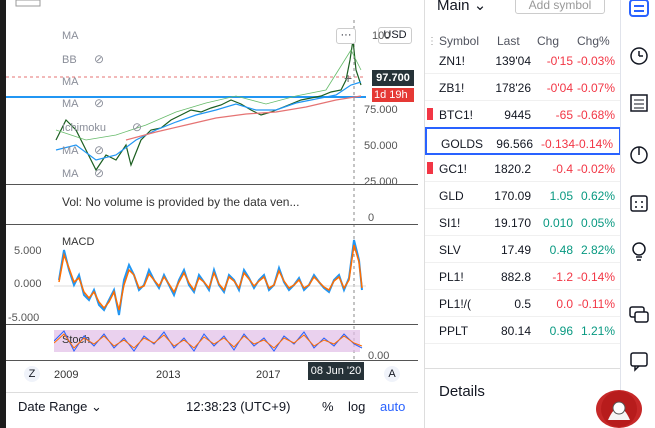 The width and height of the screenshot is (655, 428). I want to click on hotlist-icon, so click(639, 155).